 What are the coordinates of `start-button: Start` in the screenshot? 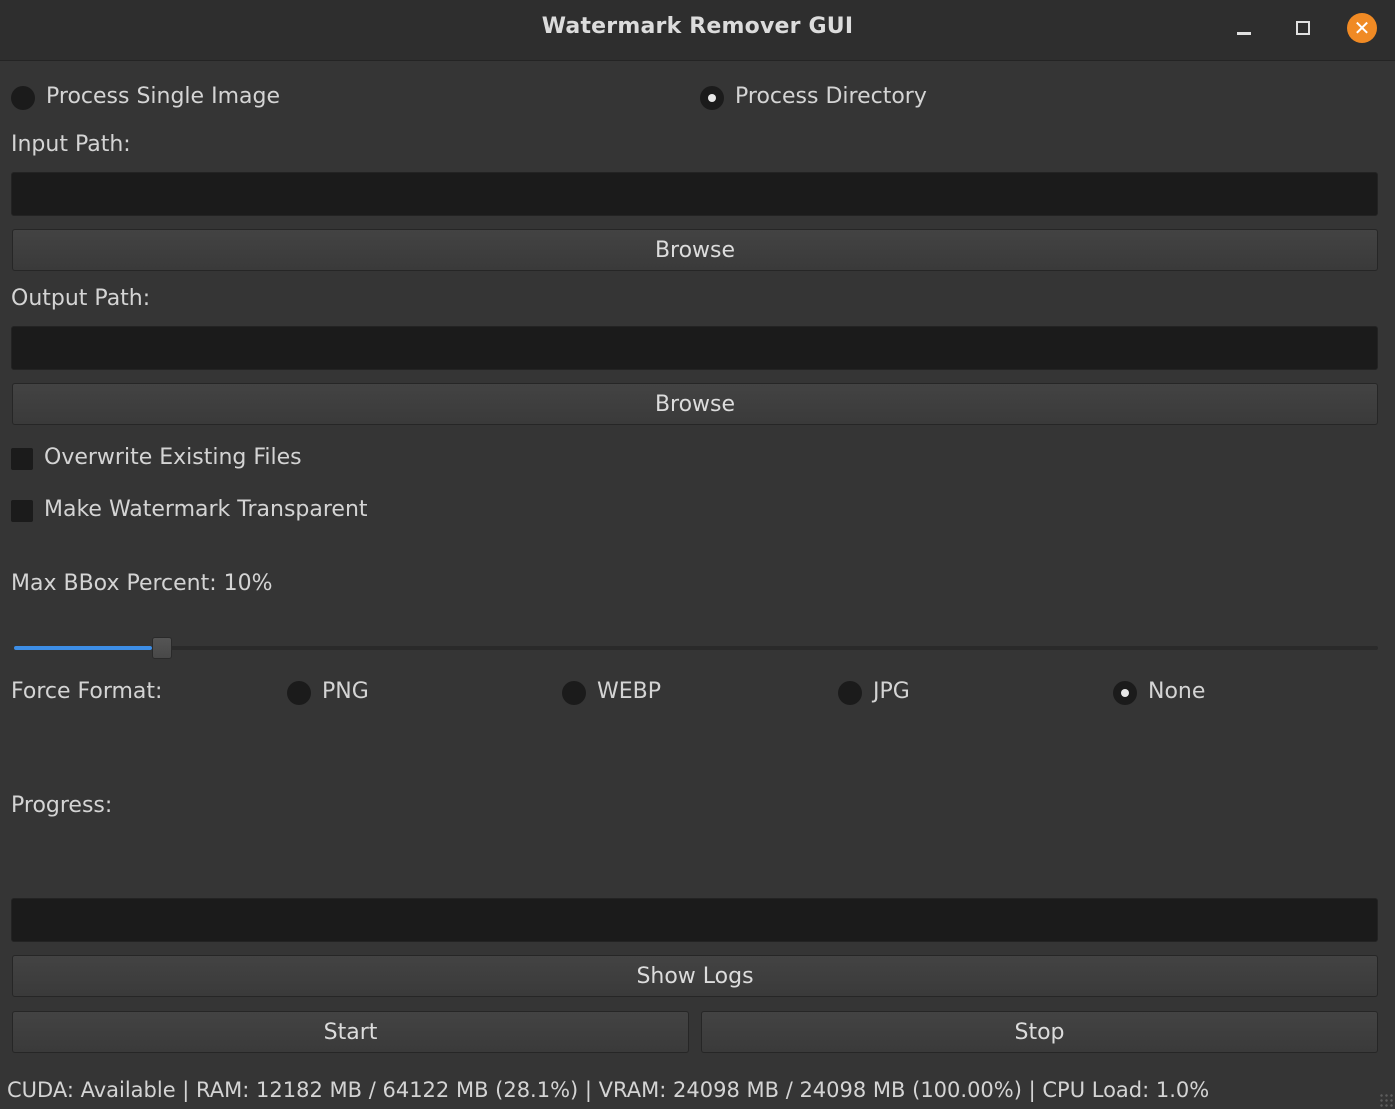 It's located at (350, 1032).